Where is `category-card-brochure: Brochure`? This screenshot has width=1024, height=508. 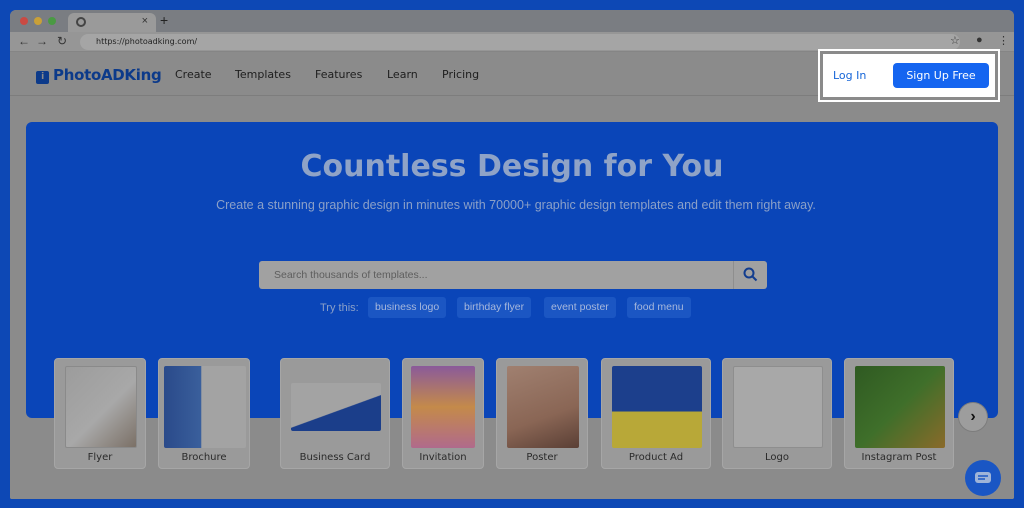
category-card-brochure: Brochure is located at coordinates (204, 413).